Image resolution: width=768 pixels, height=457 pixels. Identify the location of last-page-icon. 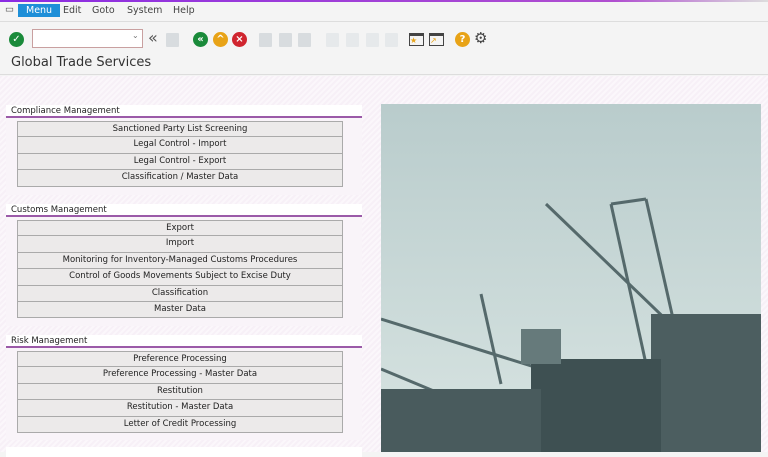
(391, 40).